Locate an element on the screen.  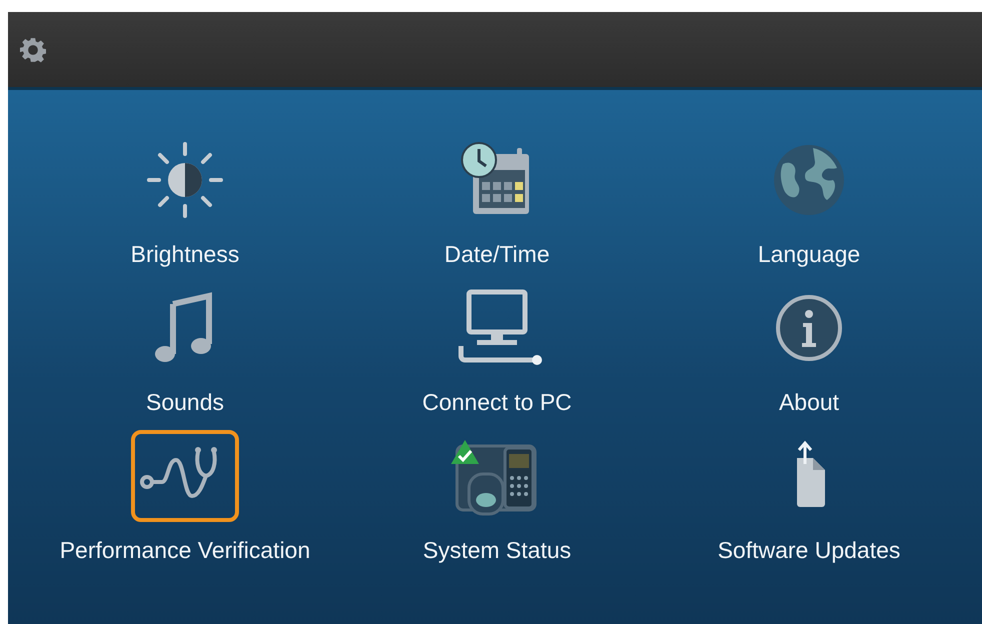
settings-label: Sounds is located at coordinates (185, 402).